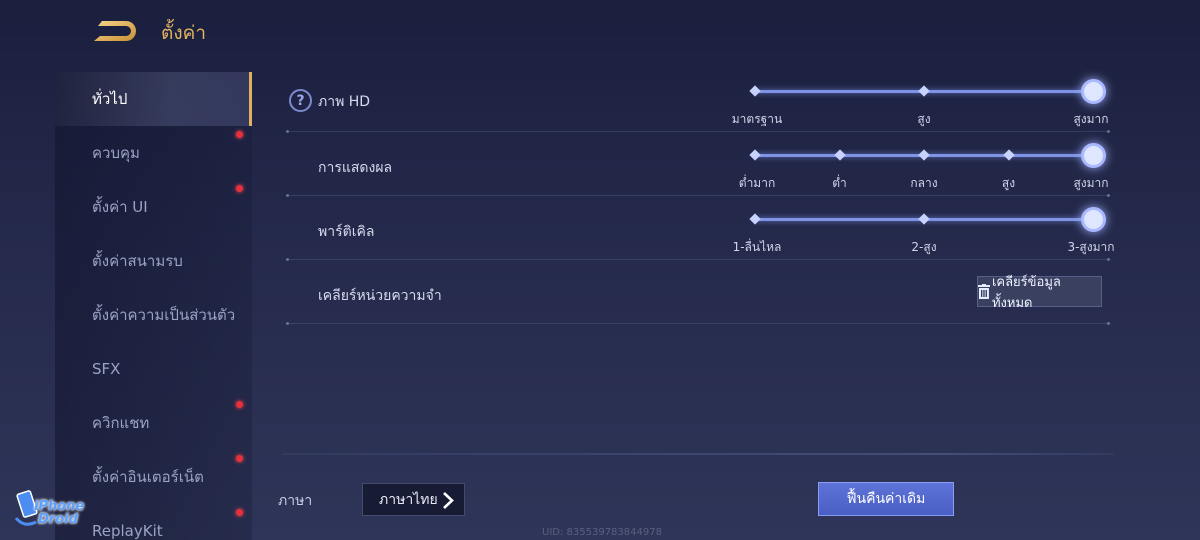  I want to click on sidebar-item-label: ควิกแชท, so click(121, 423).